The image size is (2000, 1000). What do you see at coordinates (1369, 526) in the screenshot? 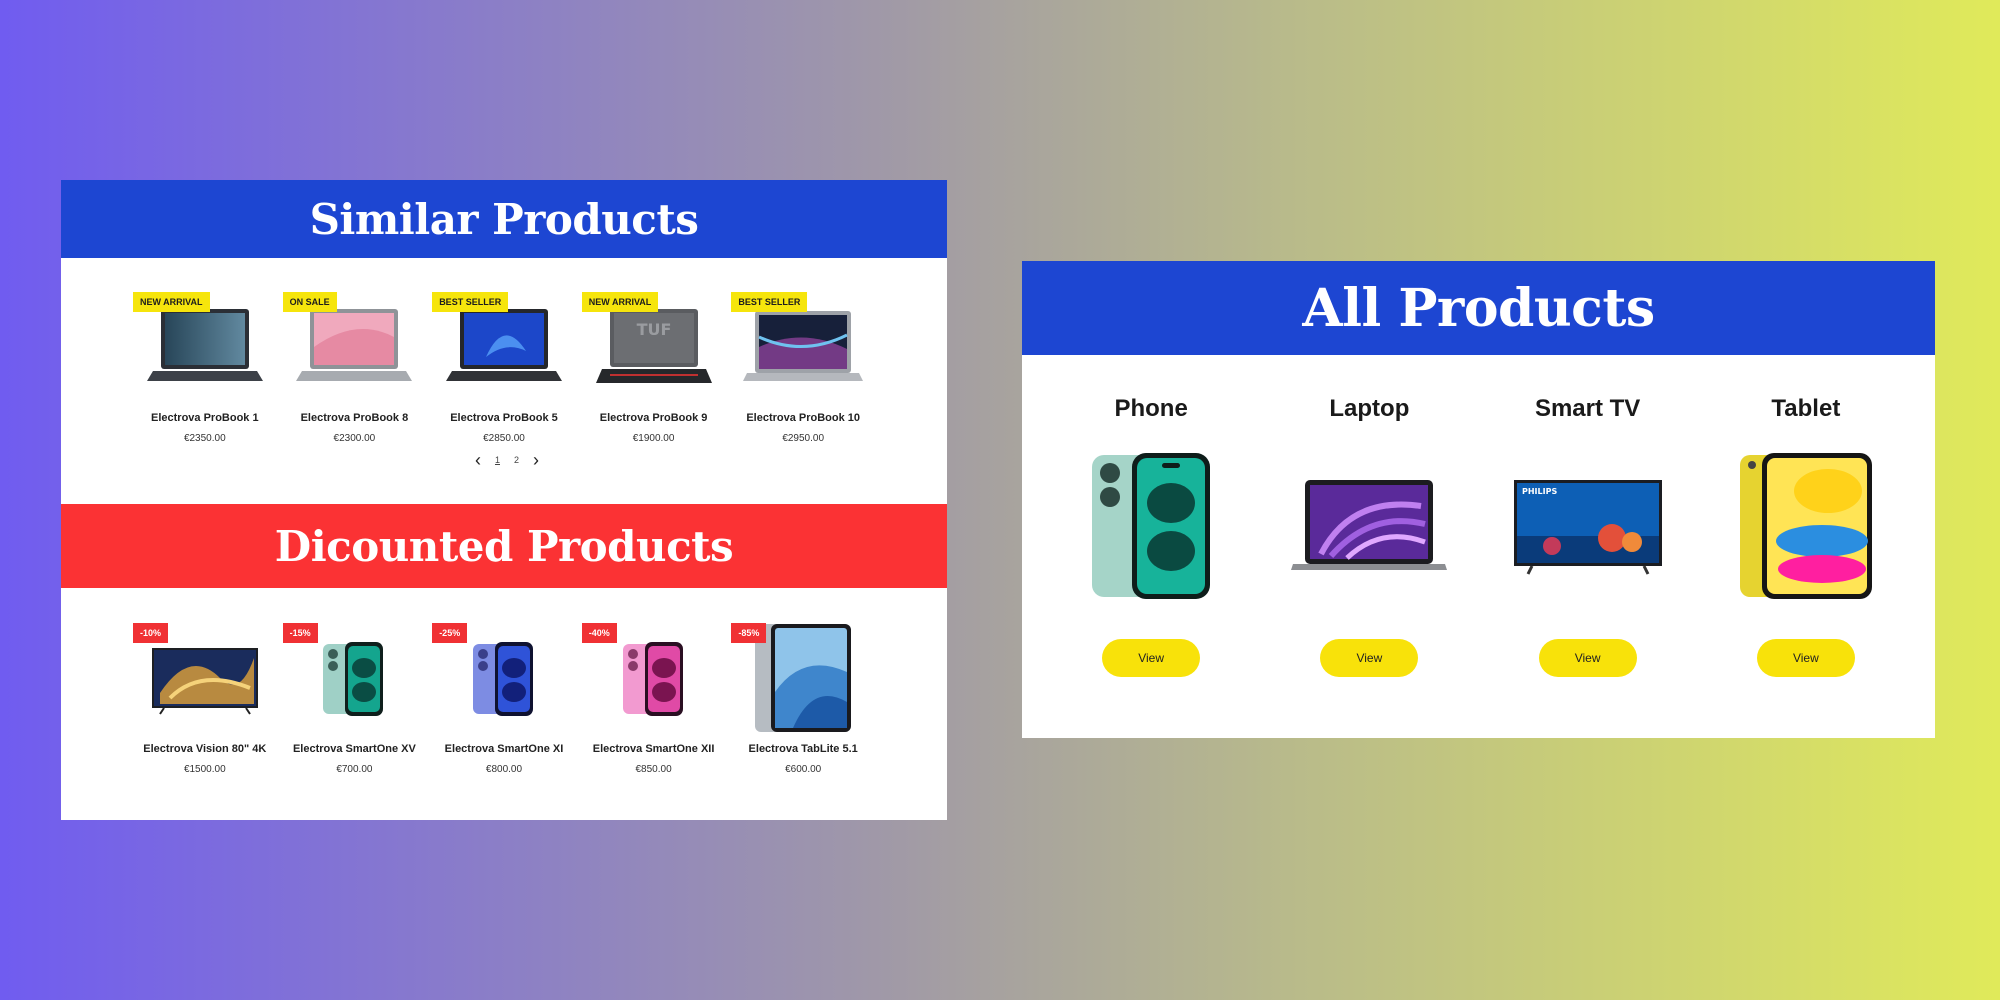
I see `laptop-icon` at bounding box center [1369, 526].